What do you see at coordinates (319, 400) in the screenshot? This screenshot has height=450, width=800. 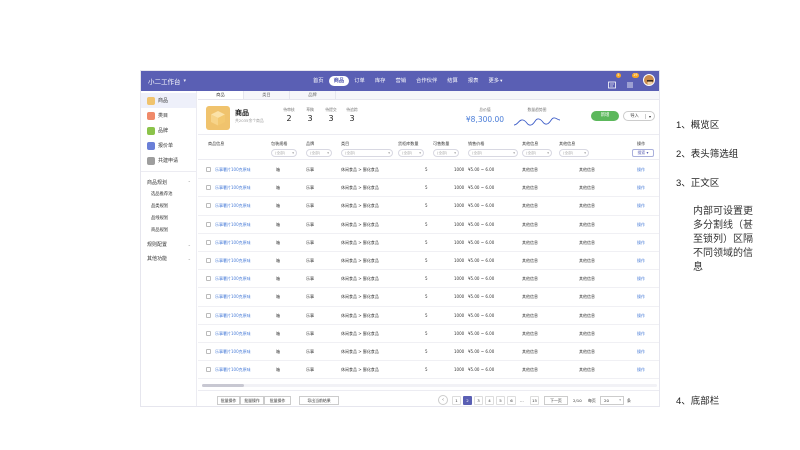 I see `export-button: 导出当前结果` at bounding box center [319, 400].